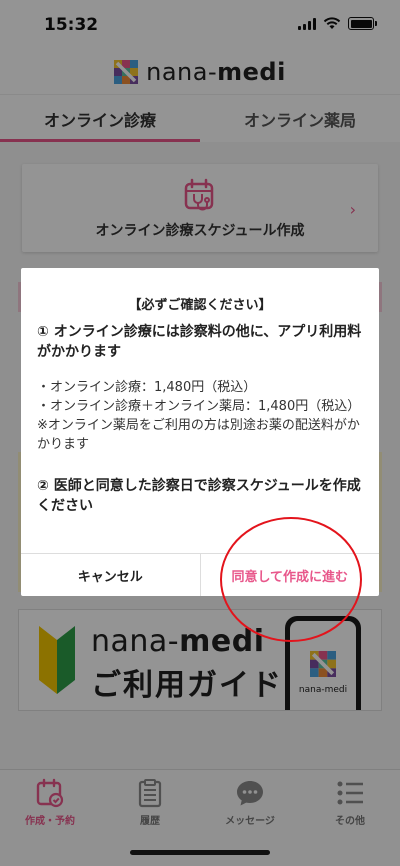  What do you see at coordinates (199, 342) in the screenshot?
I see `notice-fee-heading: ① オンライン診療には診察料の他に、アプリ利用料がかかります` at bounding box center [199, 342].